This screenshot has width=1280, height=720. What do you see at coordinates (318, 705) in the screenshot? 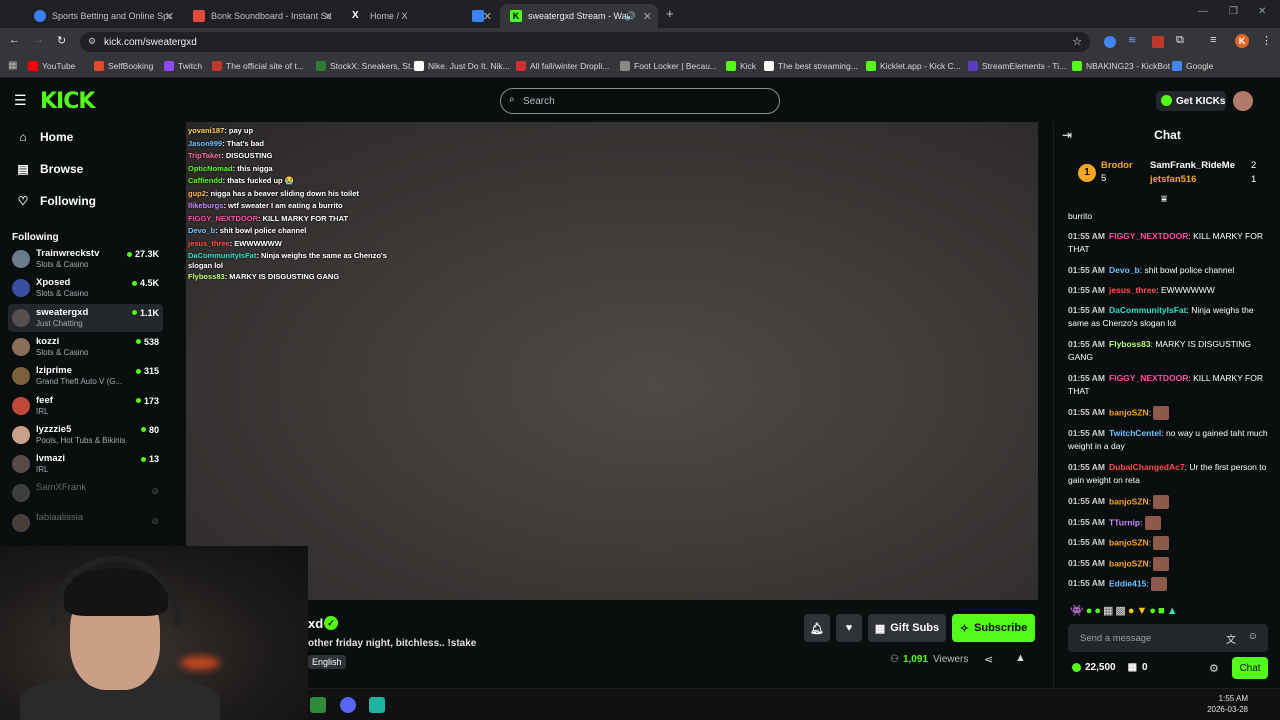
I see `minecraft-icon` at bounding box center [318, 705].